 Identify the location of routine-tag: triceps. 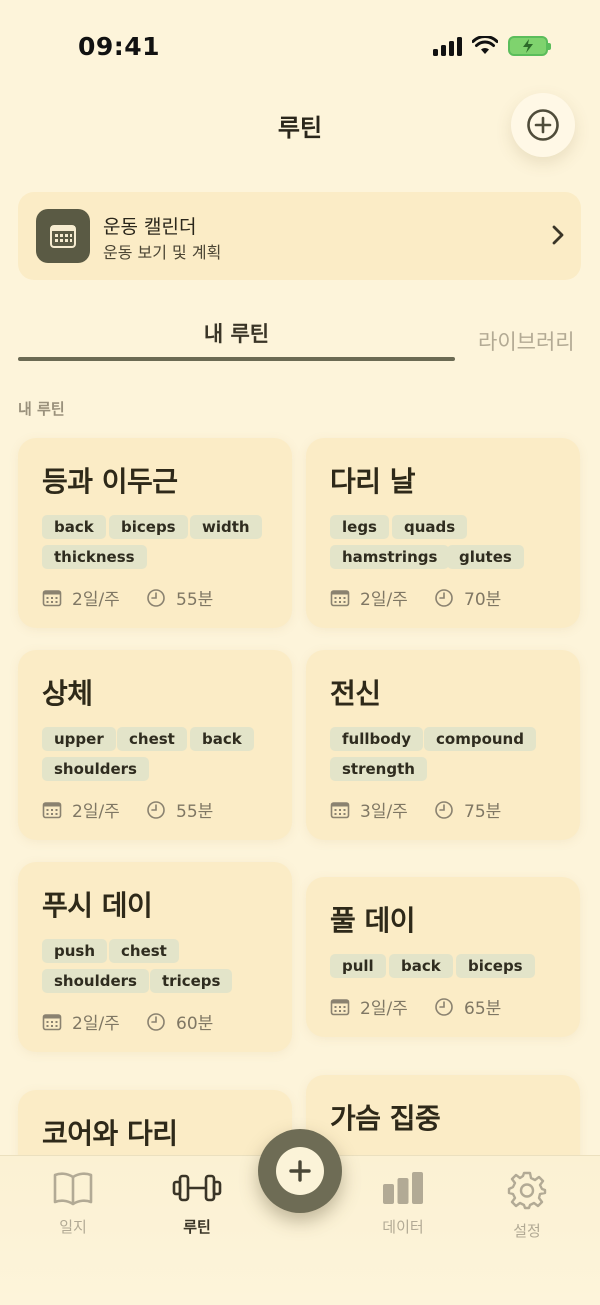
(191, 981).